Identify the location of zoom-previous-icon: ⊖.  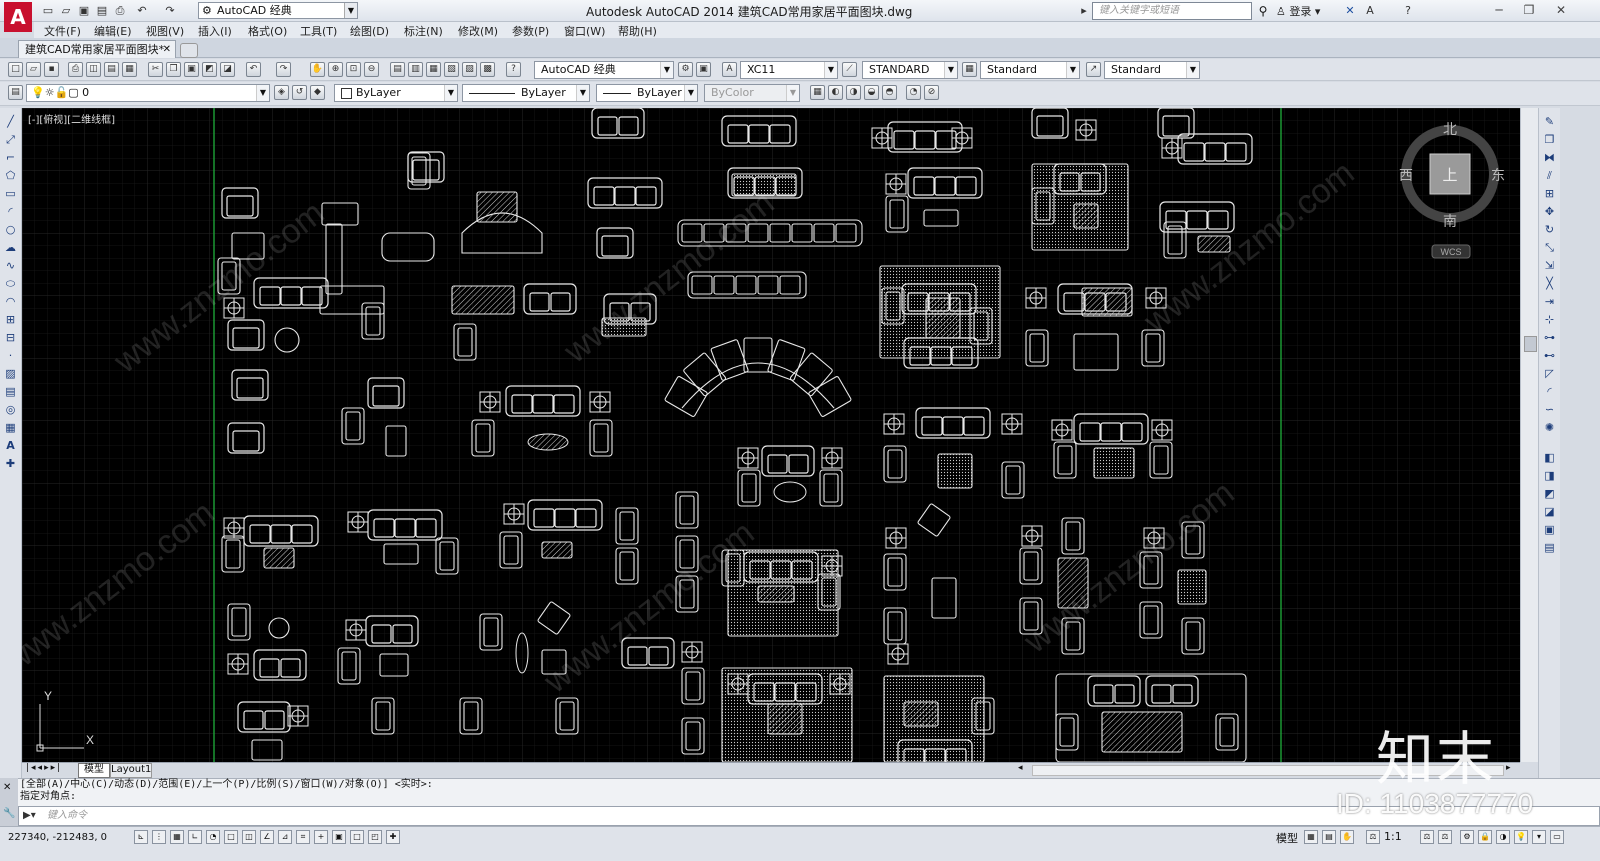
(371, 69).